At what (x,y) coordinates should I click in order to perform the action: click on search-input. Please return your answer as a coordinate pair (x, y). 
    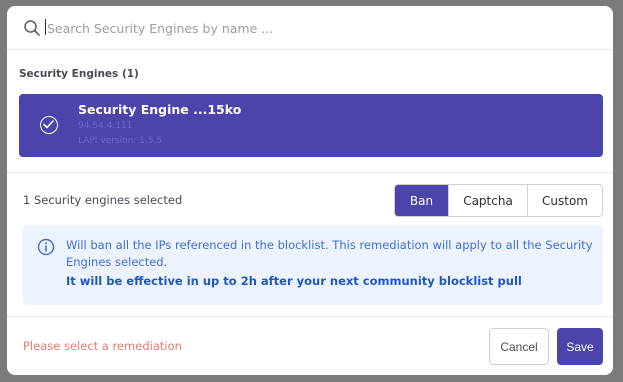
    Looking at the image, I should click on (317, 28).